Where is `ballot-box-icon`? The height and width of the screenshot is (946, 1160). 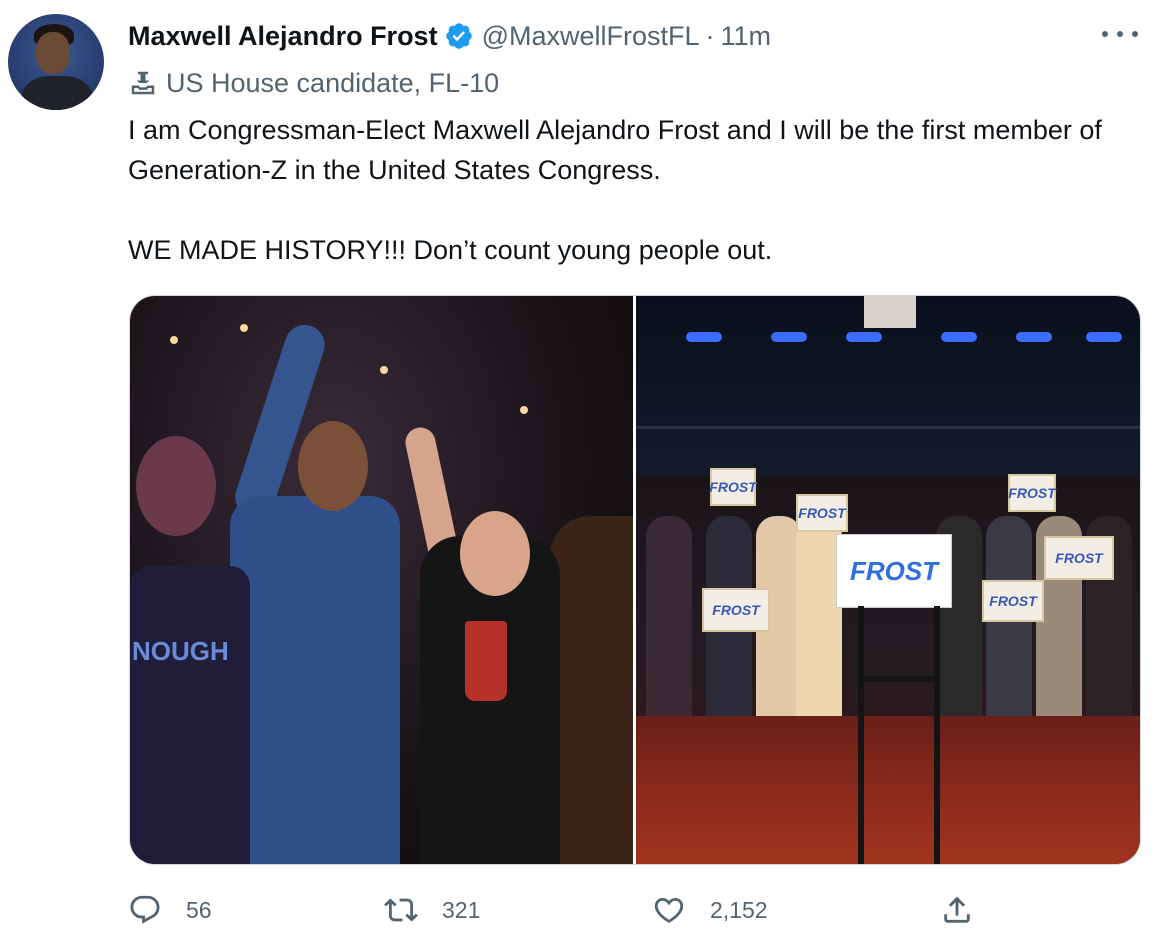 ballot-box-icon is located at coordinates (143, 83).